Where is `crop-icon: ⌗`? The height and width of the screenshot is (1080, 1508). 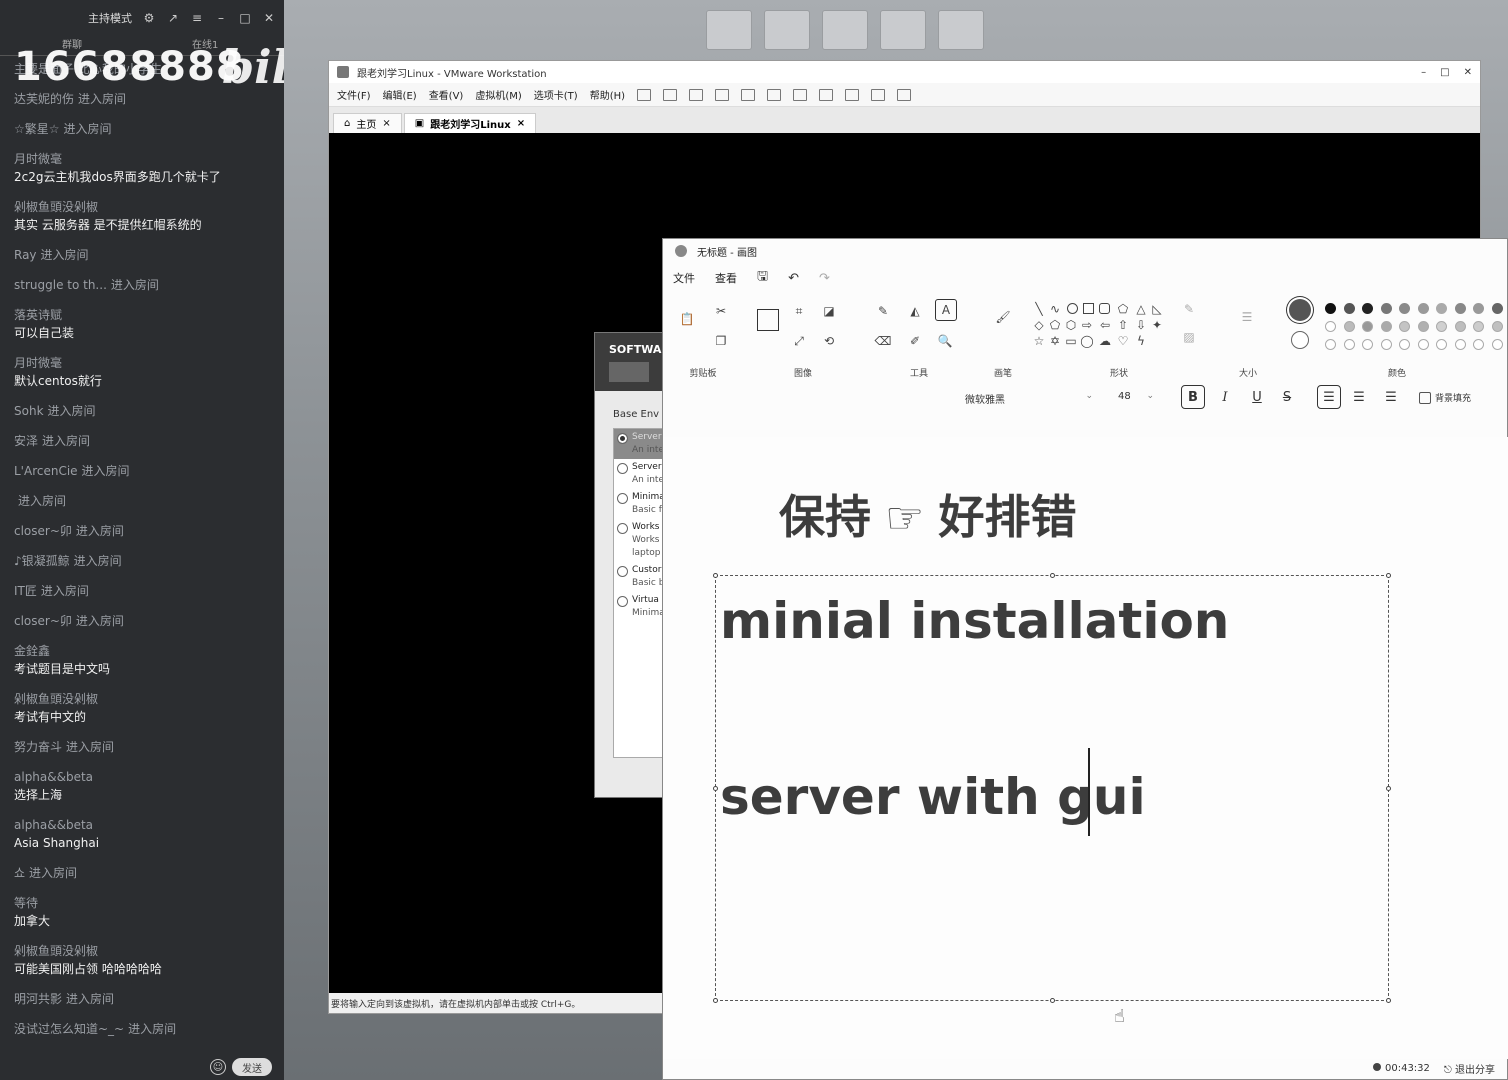
crop-icon: ⌗ is located at coordinates (799, 311).